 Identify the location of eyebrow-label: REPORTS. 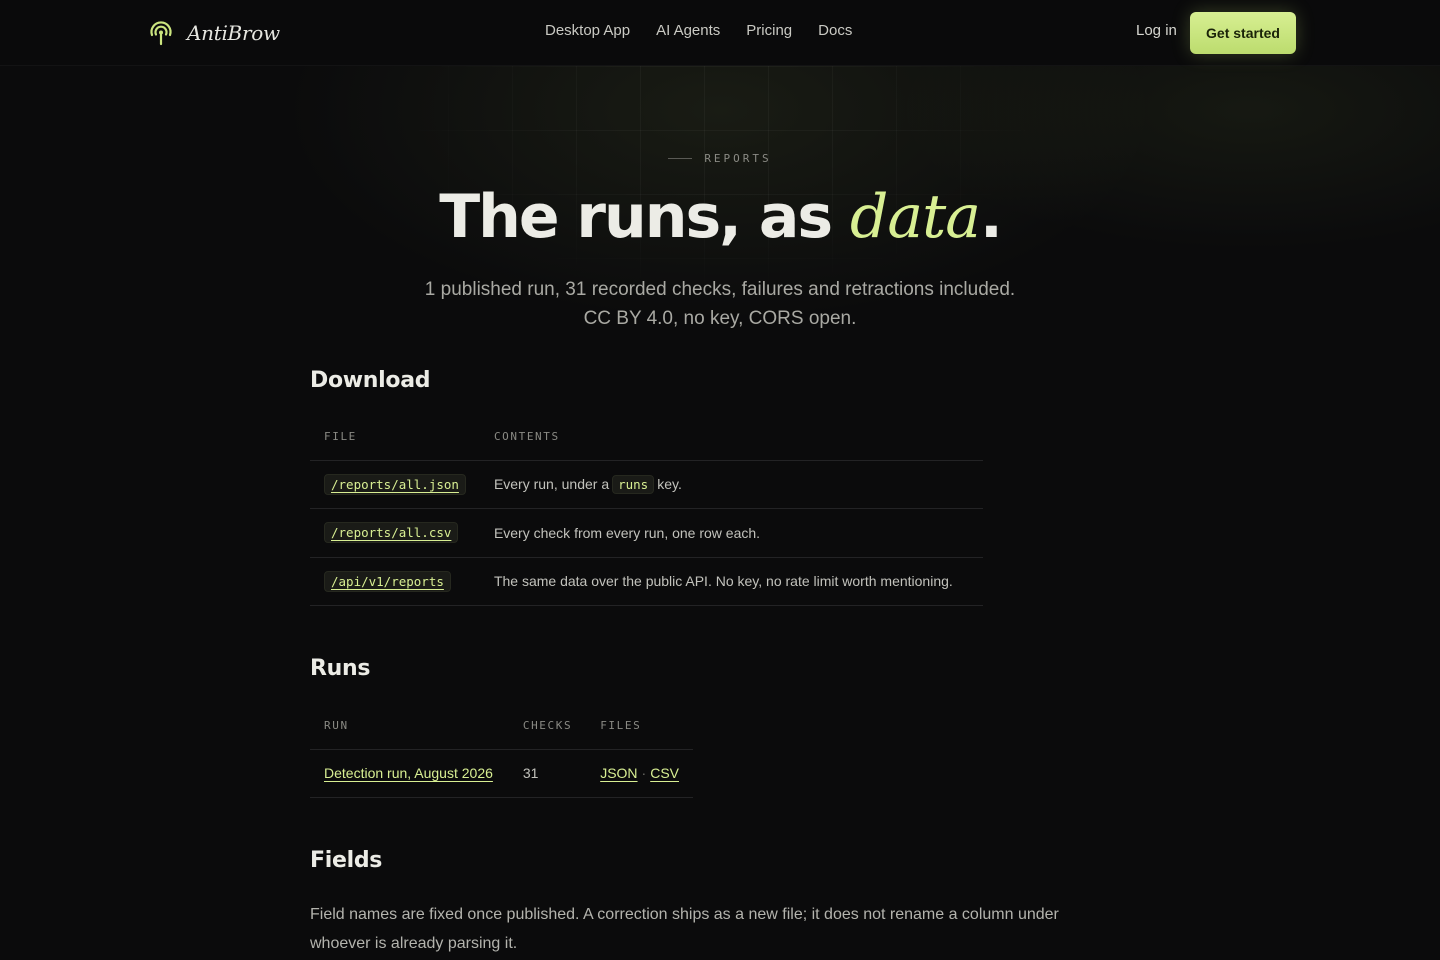
(738, 158).